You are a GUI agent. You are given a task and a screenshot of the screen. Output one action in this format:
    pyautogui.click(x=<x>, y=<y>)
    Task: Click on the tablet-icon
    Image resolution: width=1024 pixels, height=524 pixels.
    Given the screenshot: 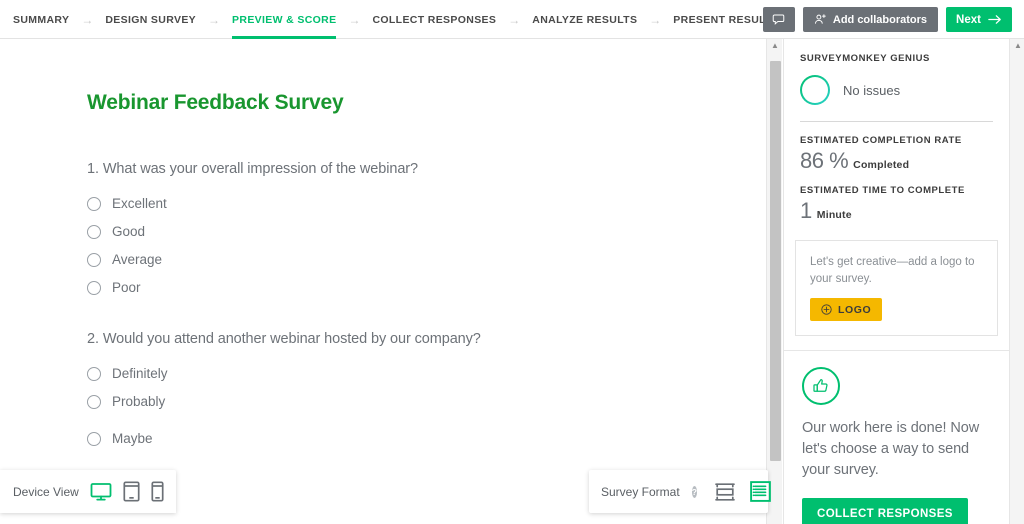 What is the action you would take?
    pyautogui.click(x=131, y=491)
    